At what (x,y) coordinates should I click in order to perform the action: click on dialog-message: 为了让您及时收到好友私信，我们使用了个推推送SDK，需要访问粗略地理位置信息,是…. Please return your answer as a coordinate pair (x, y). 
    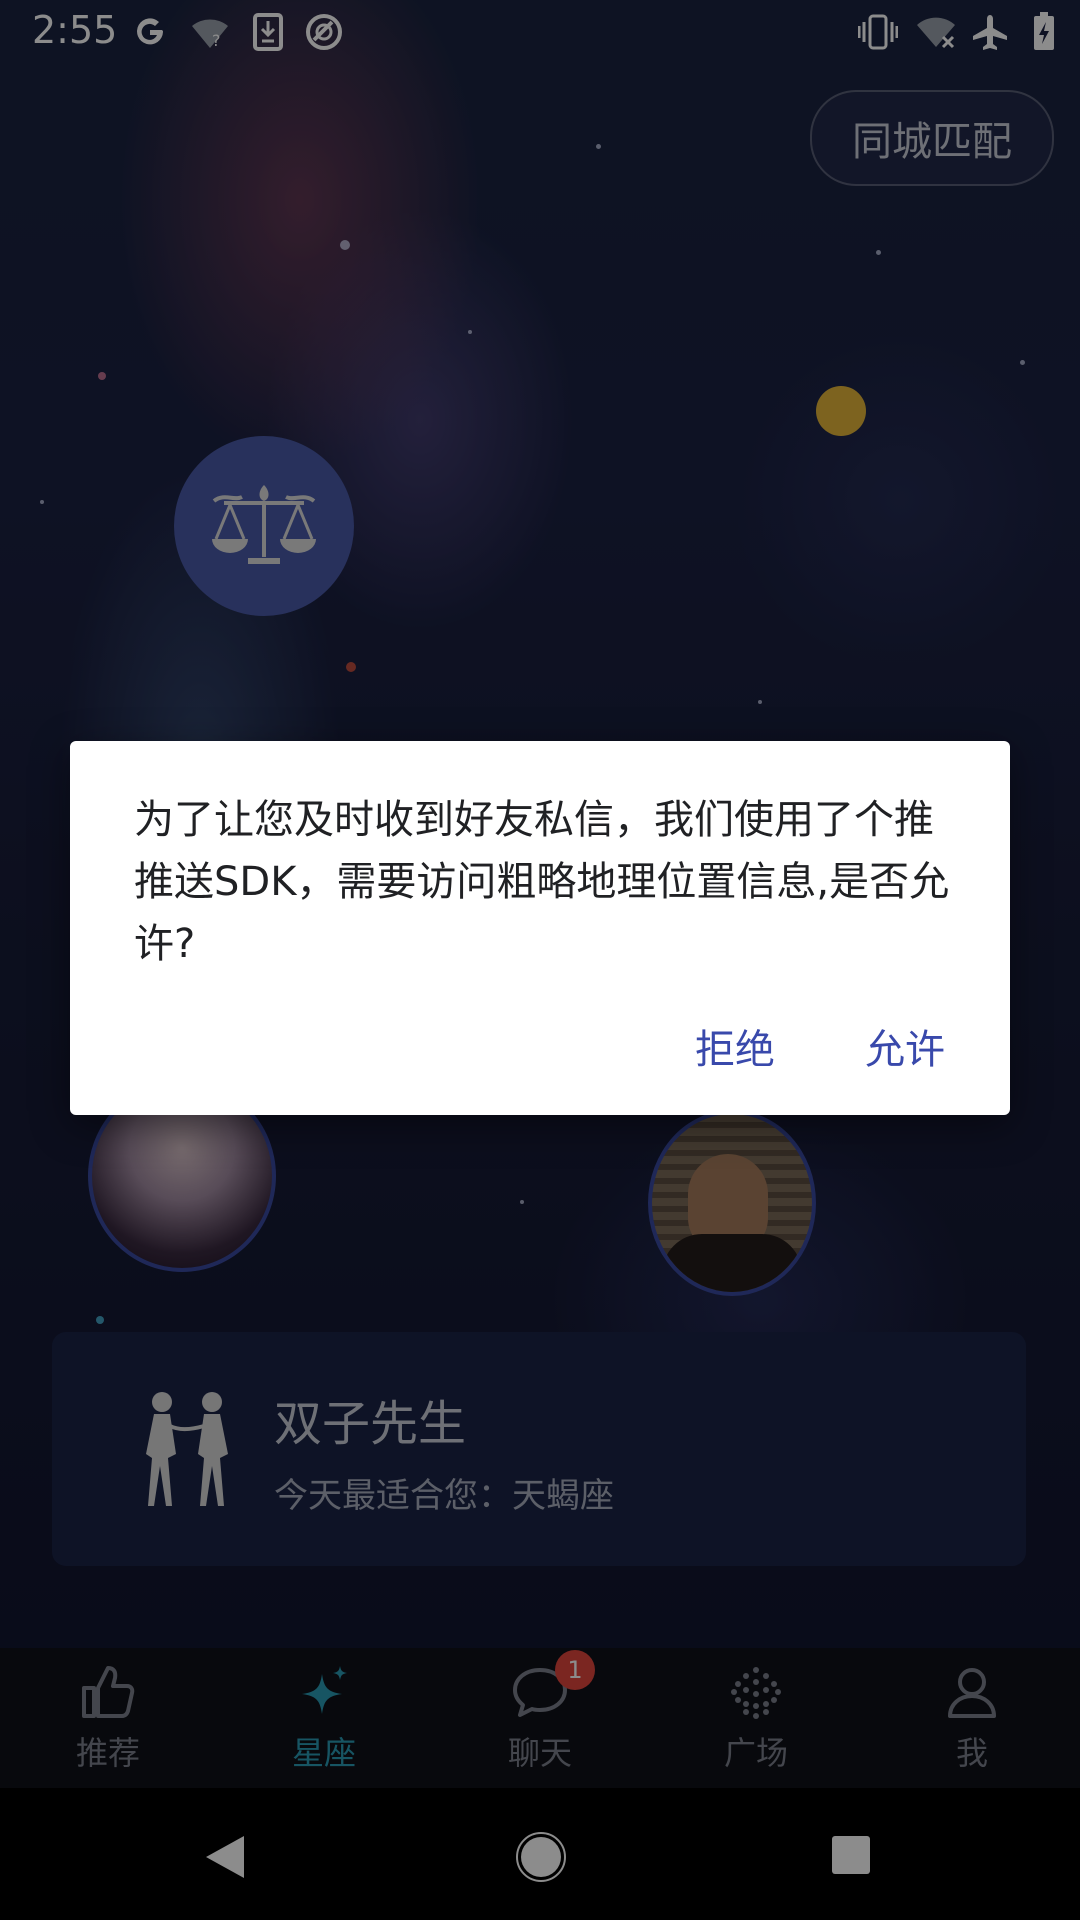
    Looking at the image, I should click on (542, 882).